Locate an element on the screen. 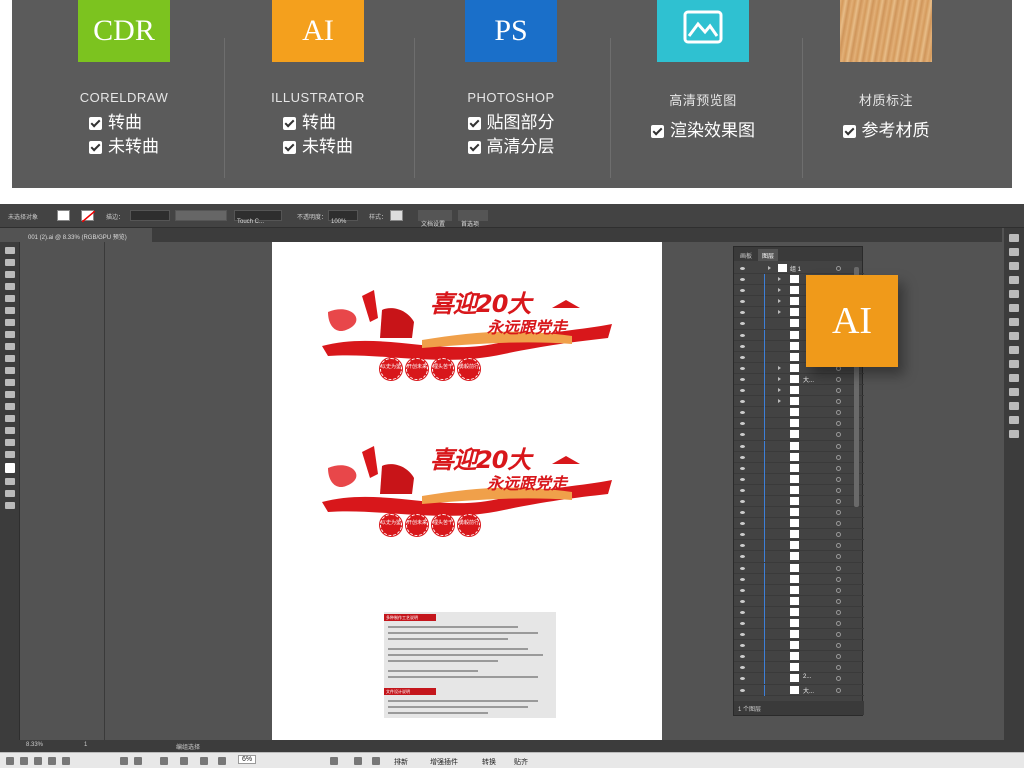 Image resolution: width=1024 pixels, height=768 pixels. taskbar-item: 贴齐 is located at coordinates (521, 762).